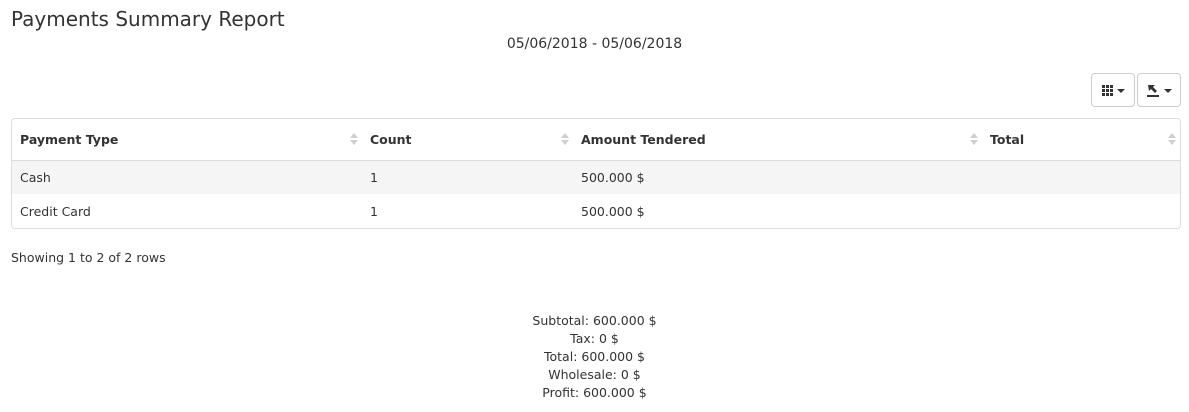  What do you see at coordinates (467, 140) in the screenshot?
I see `column-header-count: Count` at bounding box center [467, 140].